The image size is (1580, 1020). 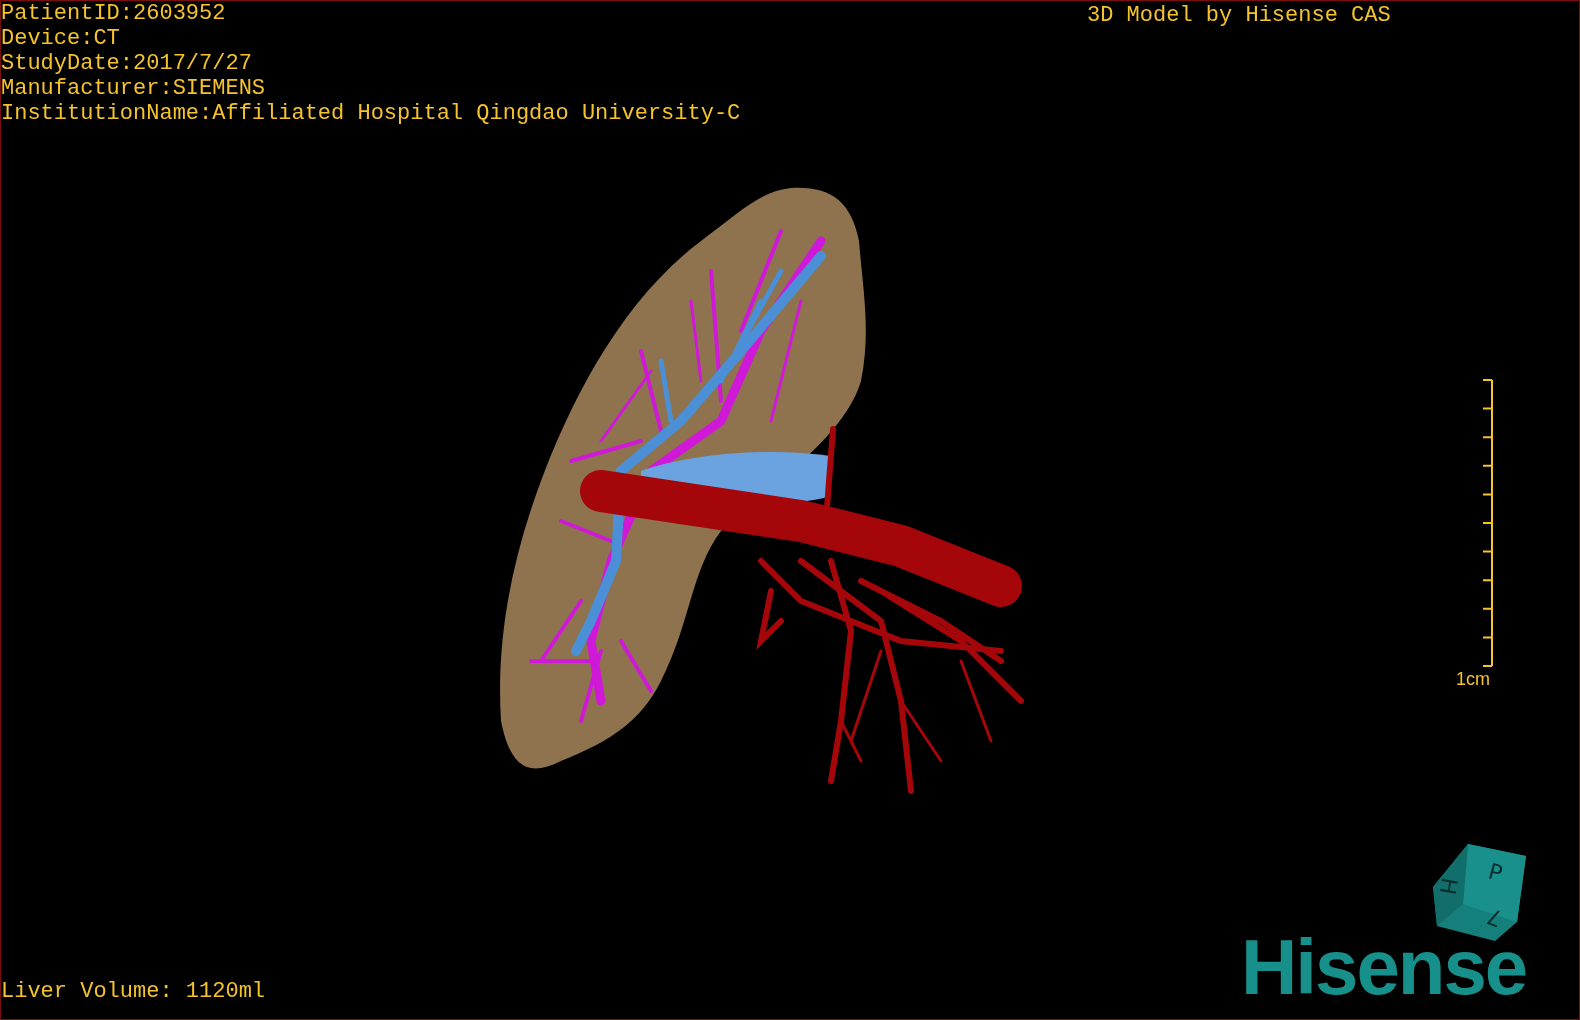 I want to click on scale-label: 1cm, so click(x=1473, y=679).